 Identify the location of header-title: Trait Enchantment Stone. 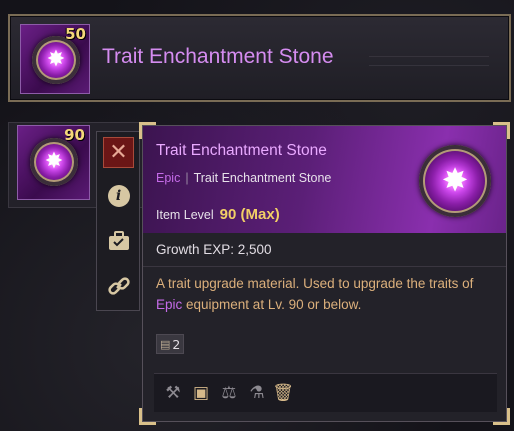
(218, 56).